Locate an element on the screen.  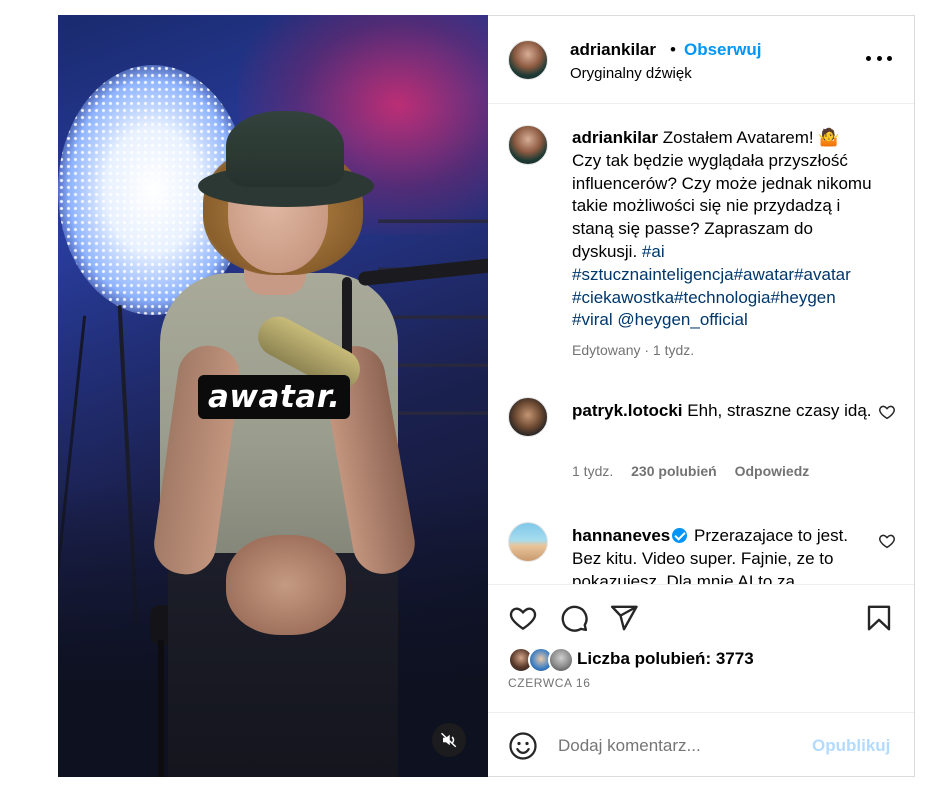
stool-leg is located at coordinates (161, 708).